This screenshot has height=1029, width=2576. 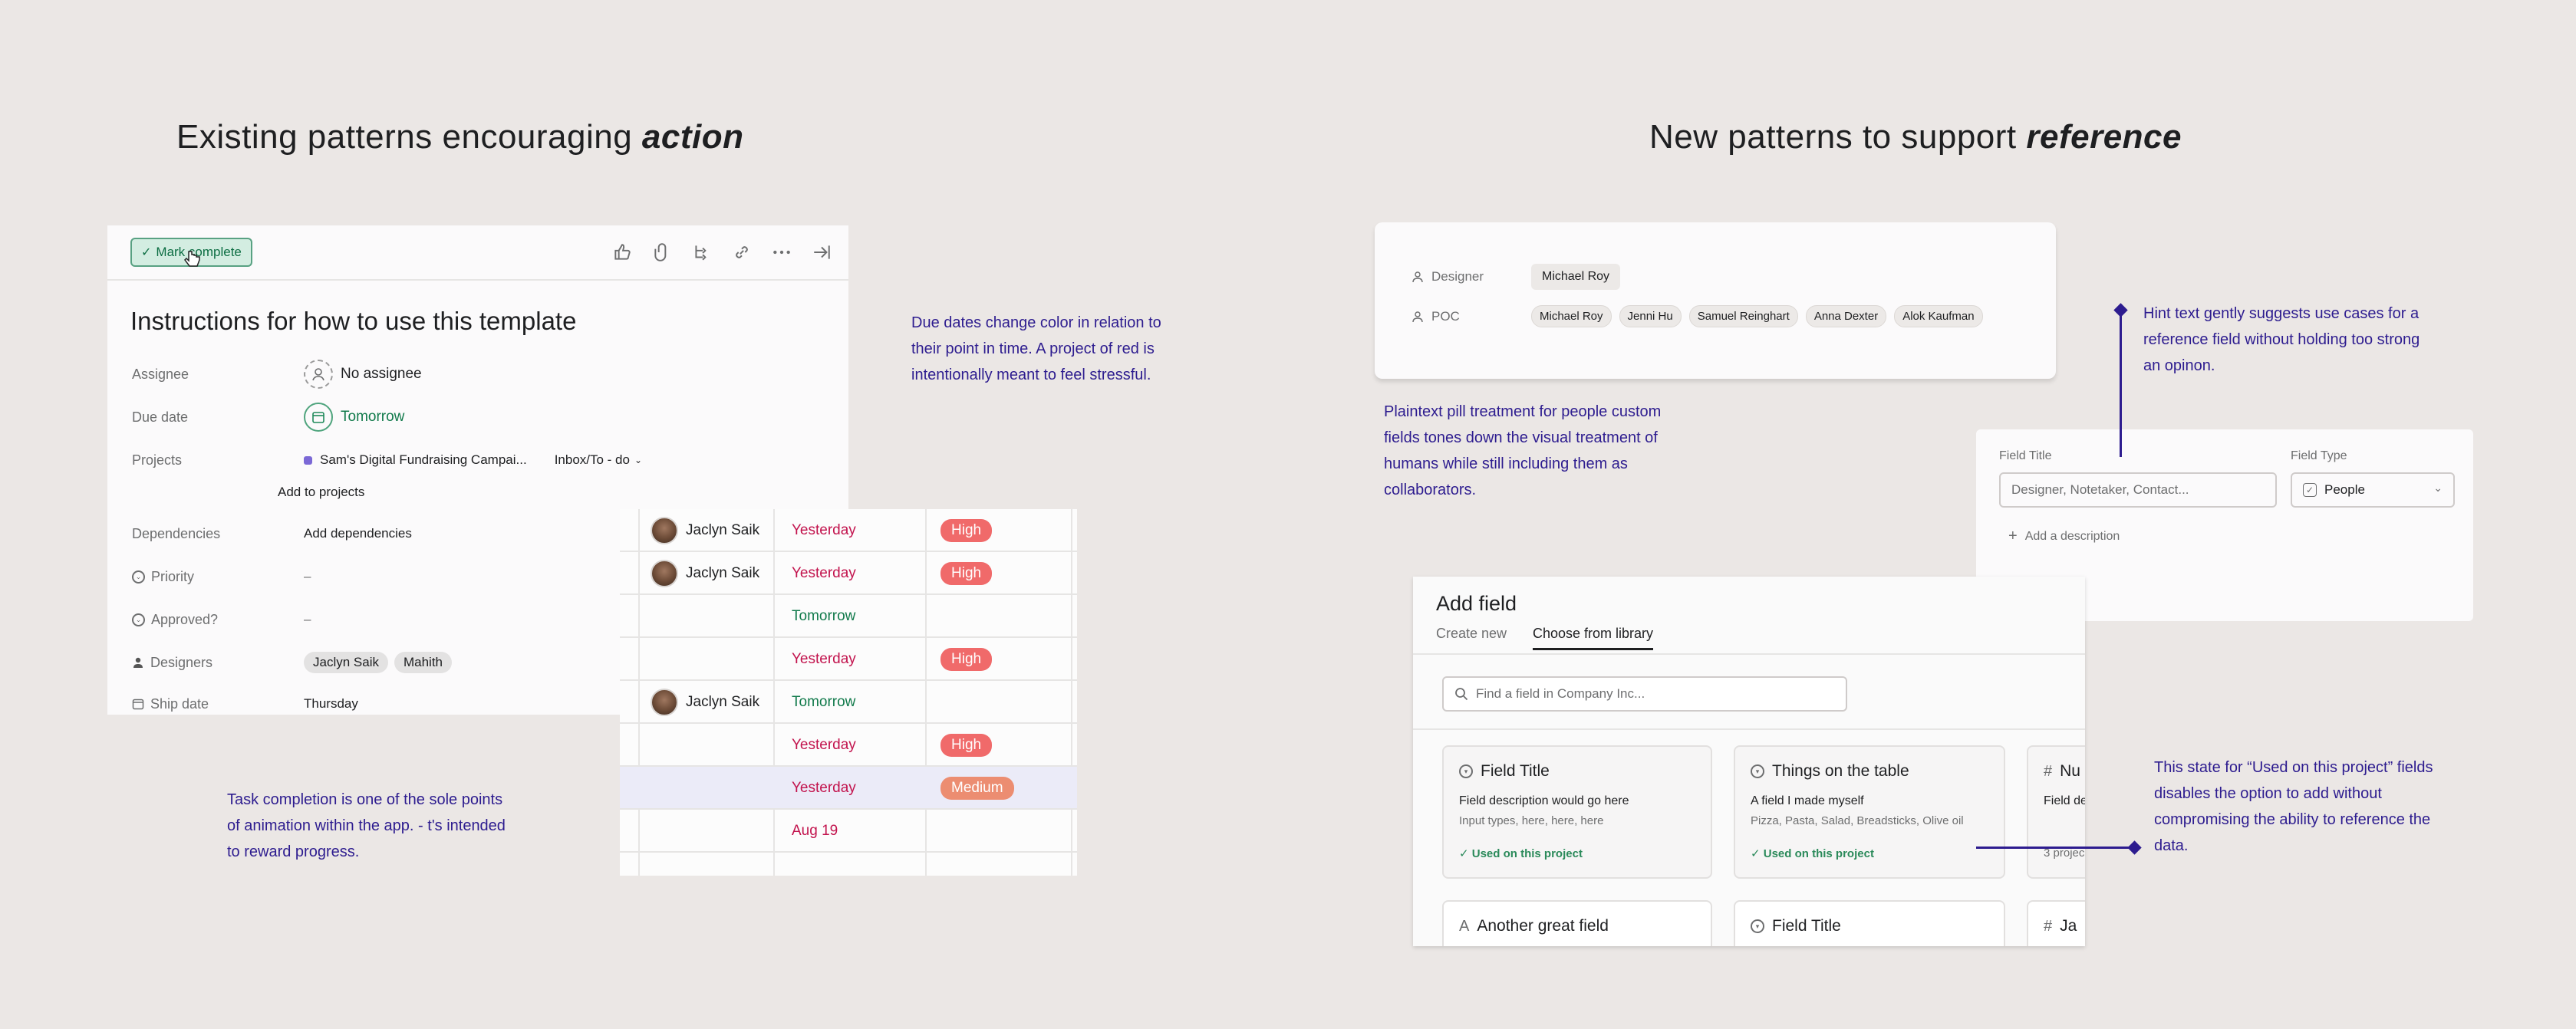 I want to click on subtask-icon, so click(x=702, y=252).